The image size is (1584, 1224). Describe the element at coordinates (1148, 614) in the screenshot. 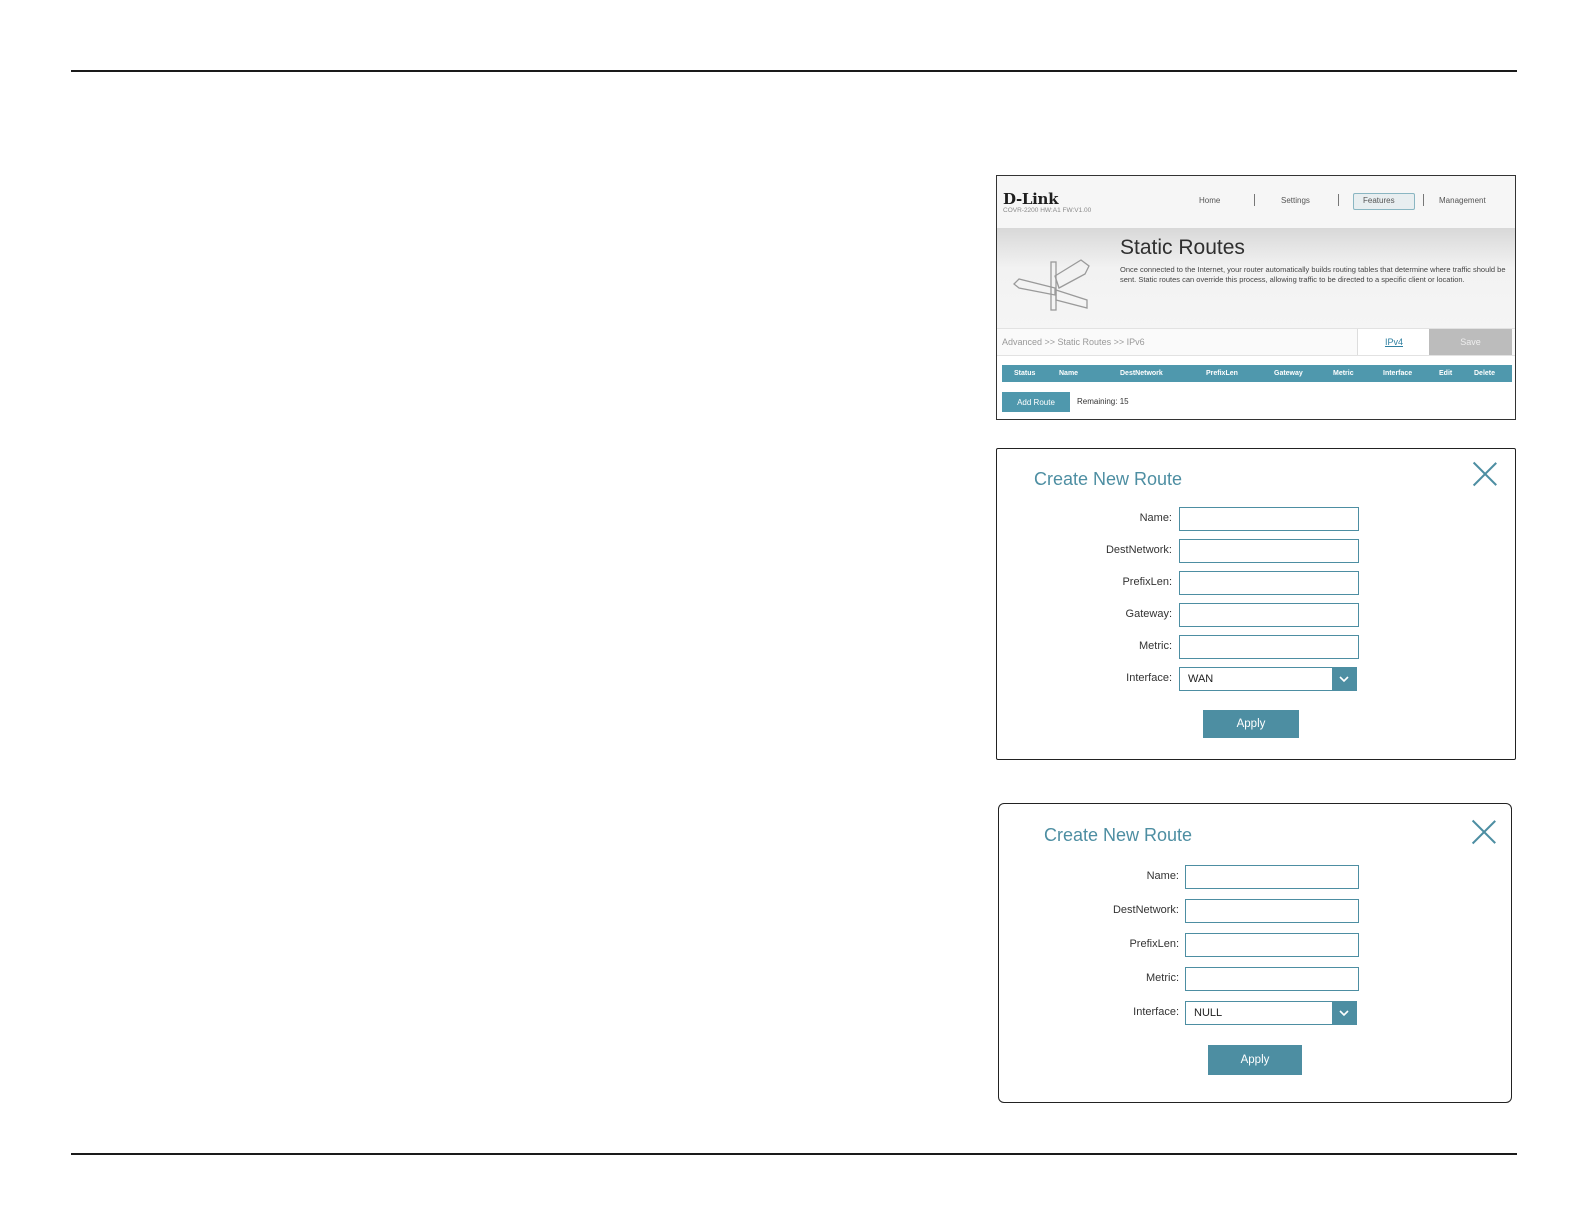

I see `gateway-label: Gateway:` at that location.